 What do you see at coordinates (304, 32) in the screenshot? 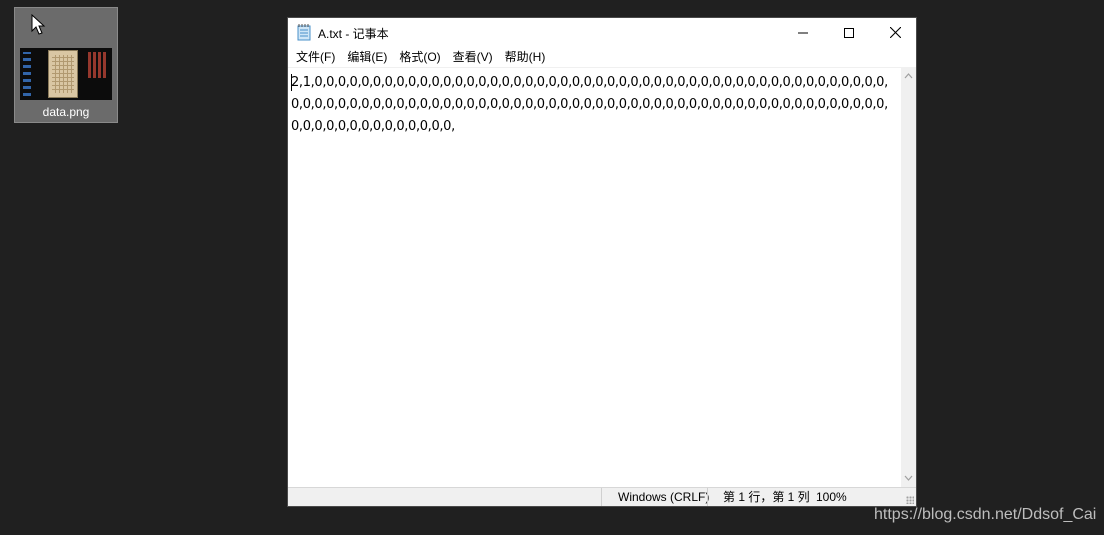
I see `notepad-icon` at bounding box center [304, 32].